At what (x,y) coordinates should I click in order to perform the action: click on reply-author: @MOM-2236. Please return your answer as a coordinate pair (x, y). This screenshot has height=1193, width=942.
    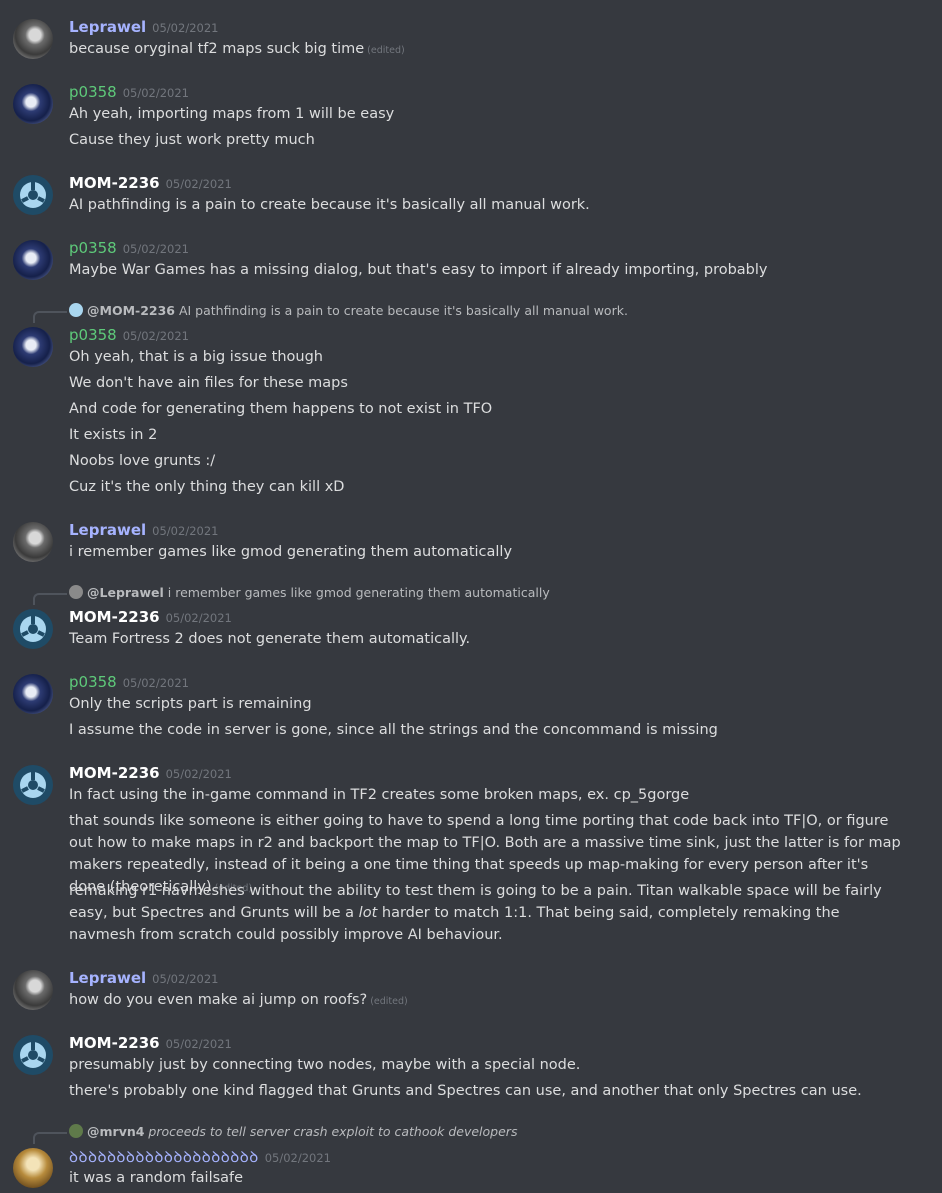
    Looking at the image, I should click on (131, 310).